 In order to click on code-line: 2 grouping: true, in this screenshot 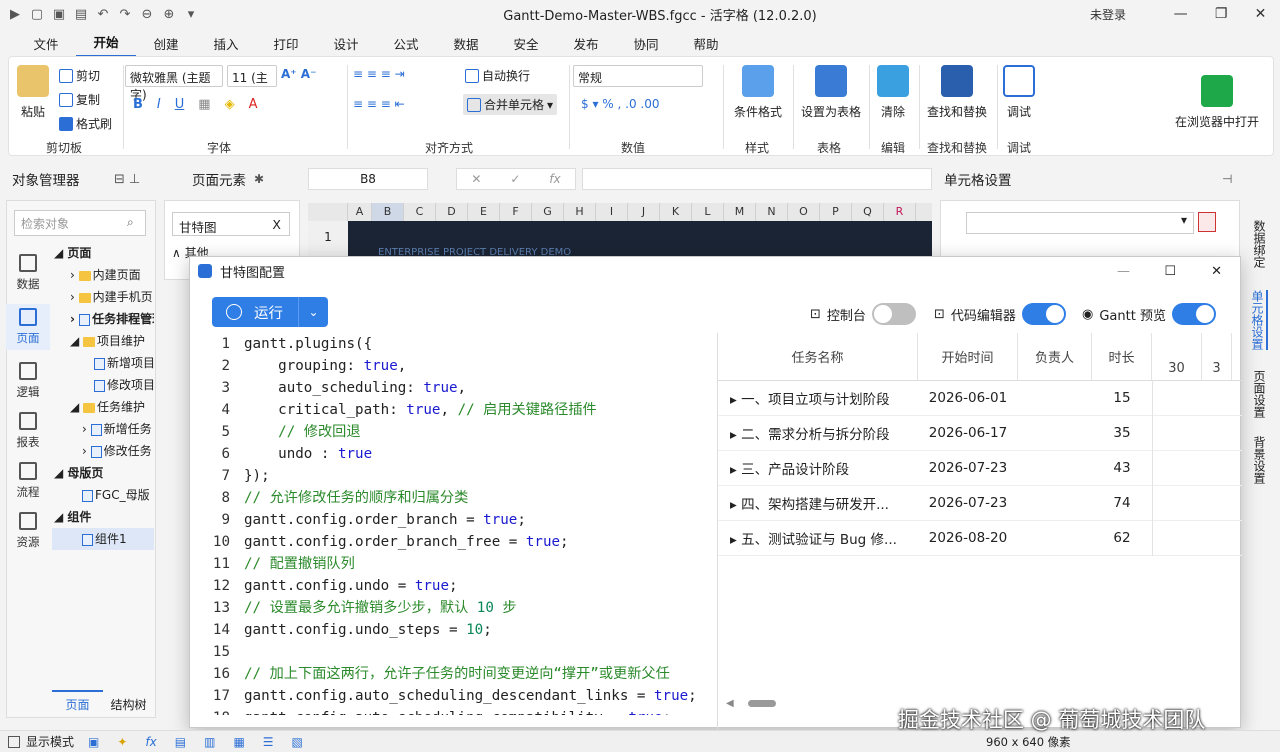, I will do `click(460, 366)`.